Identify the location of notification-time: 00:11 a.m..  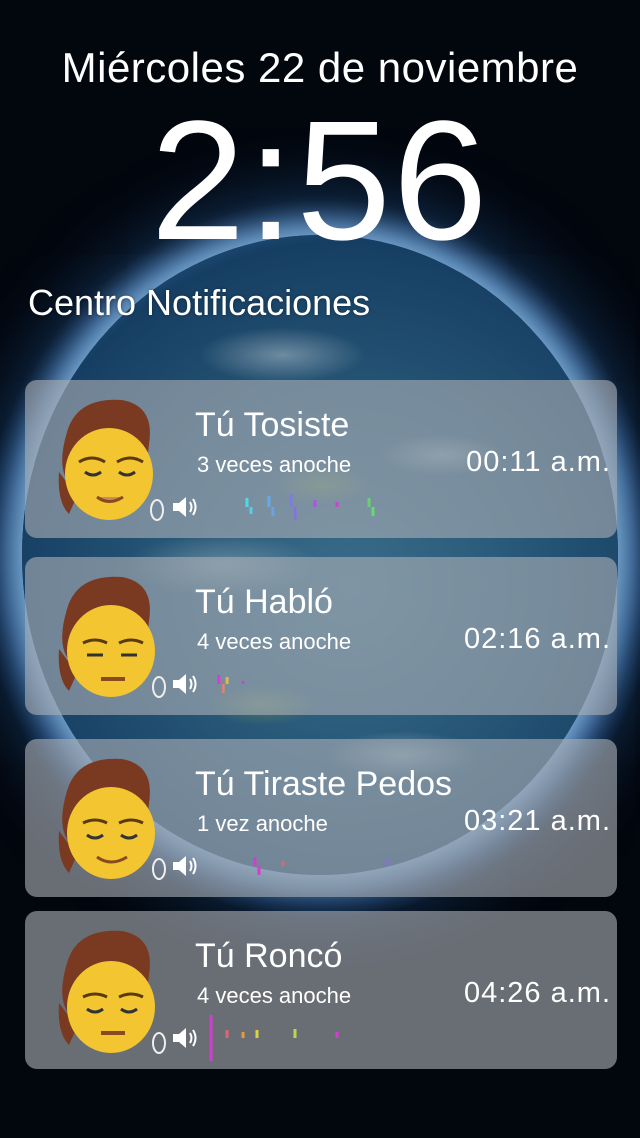
(538, 462).